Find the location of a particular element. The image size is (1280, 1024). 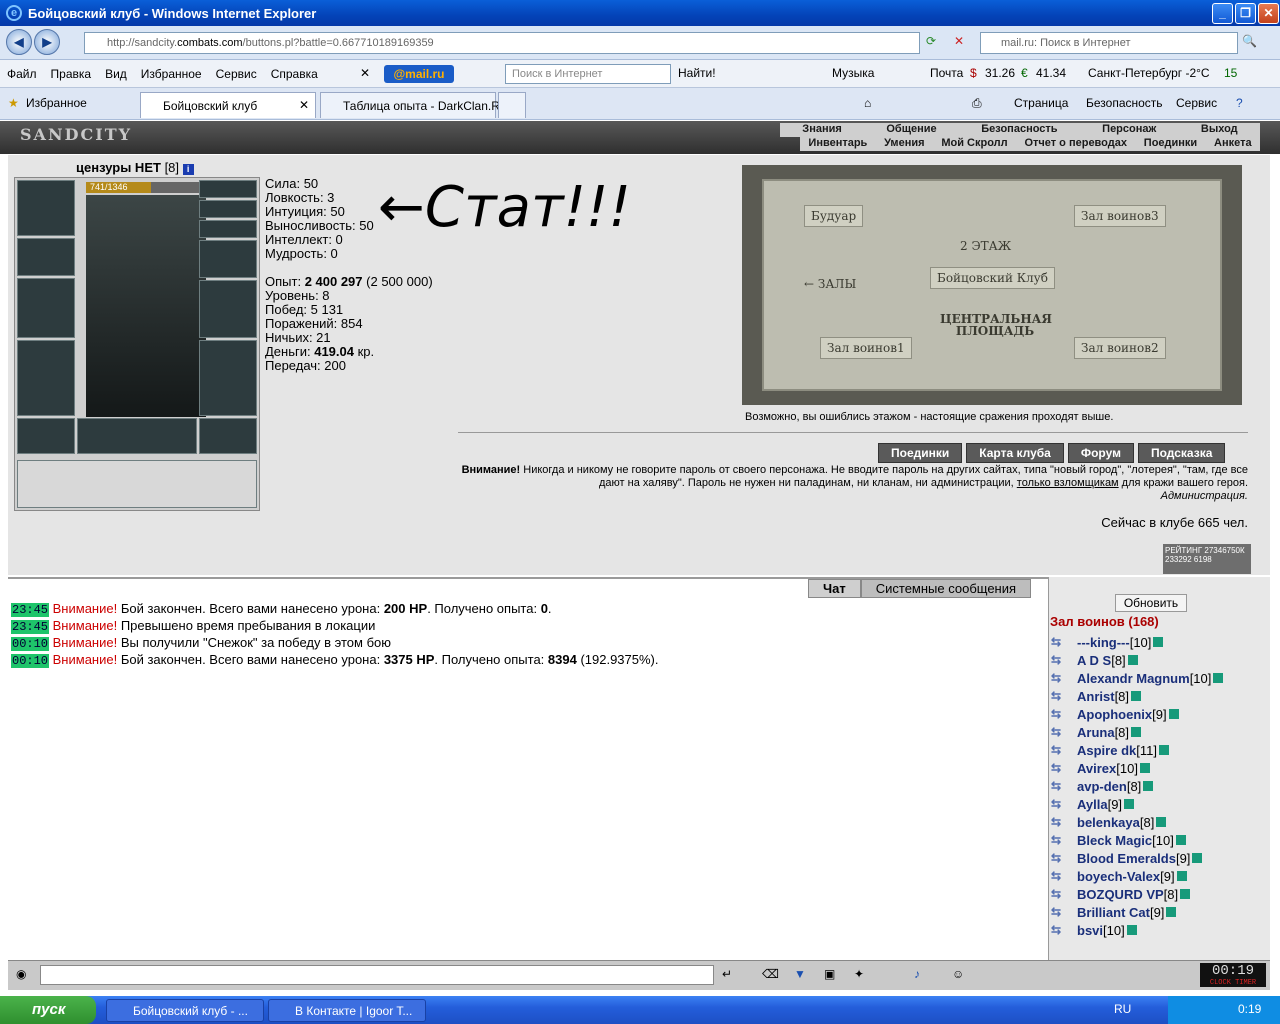

map-hall1: Зал воинов1 is located at coordinates (866, 348).